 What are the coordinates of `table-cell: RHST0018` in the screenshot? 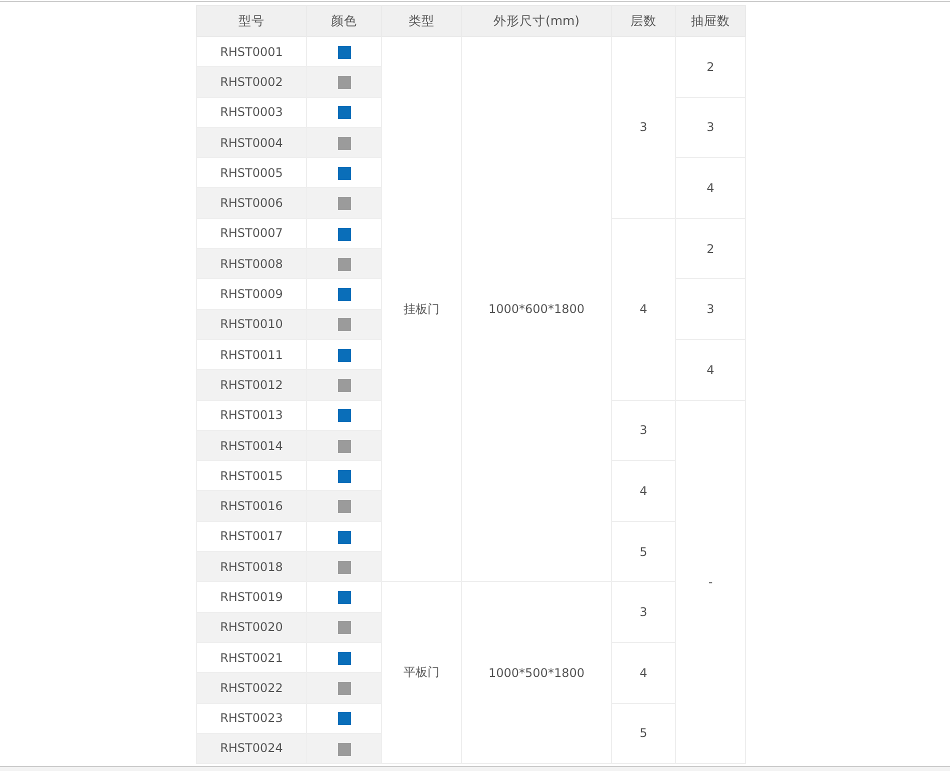 It's located at (251, 567).